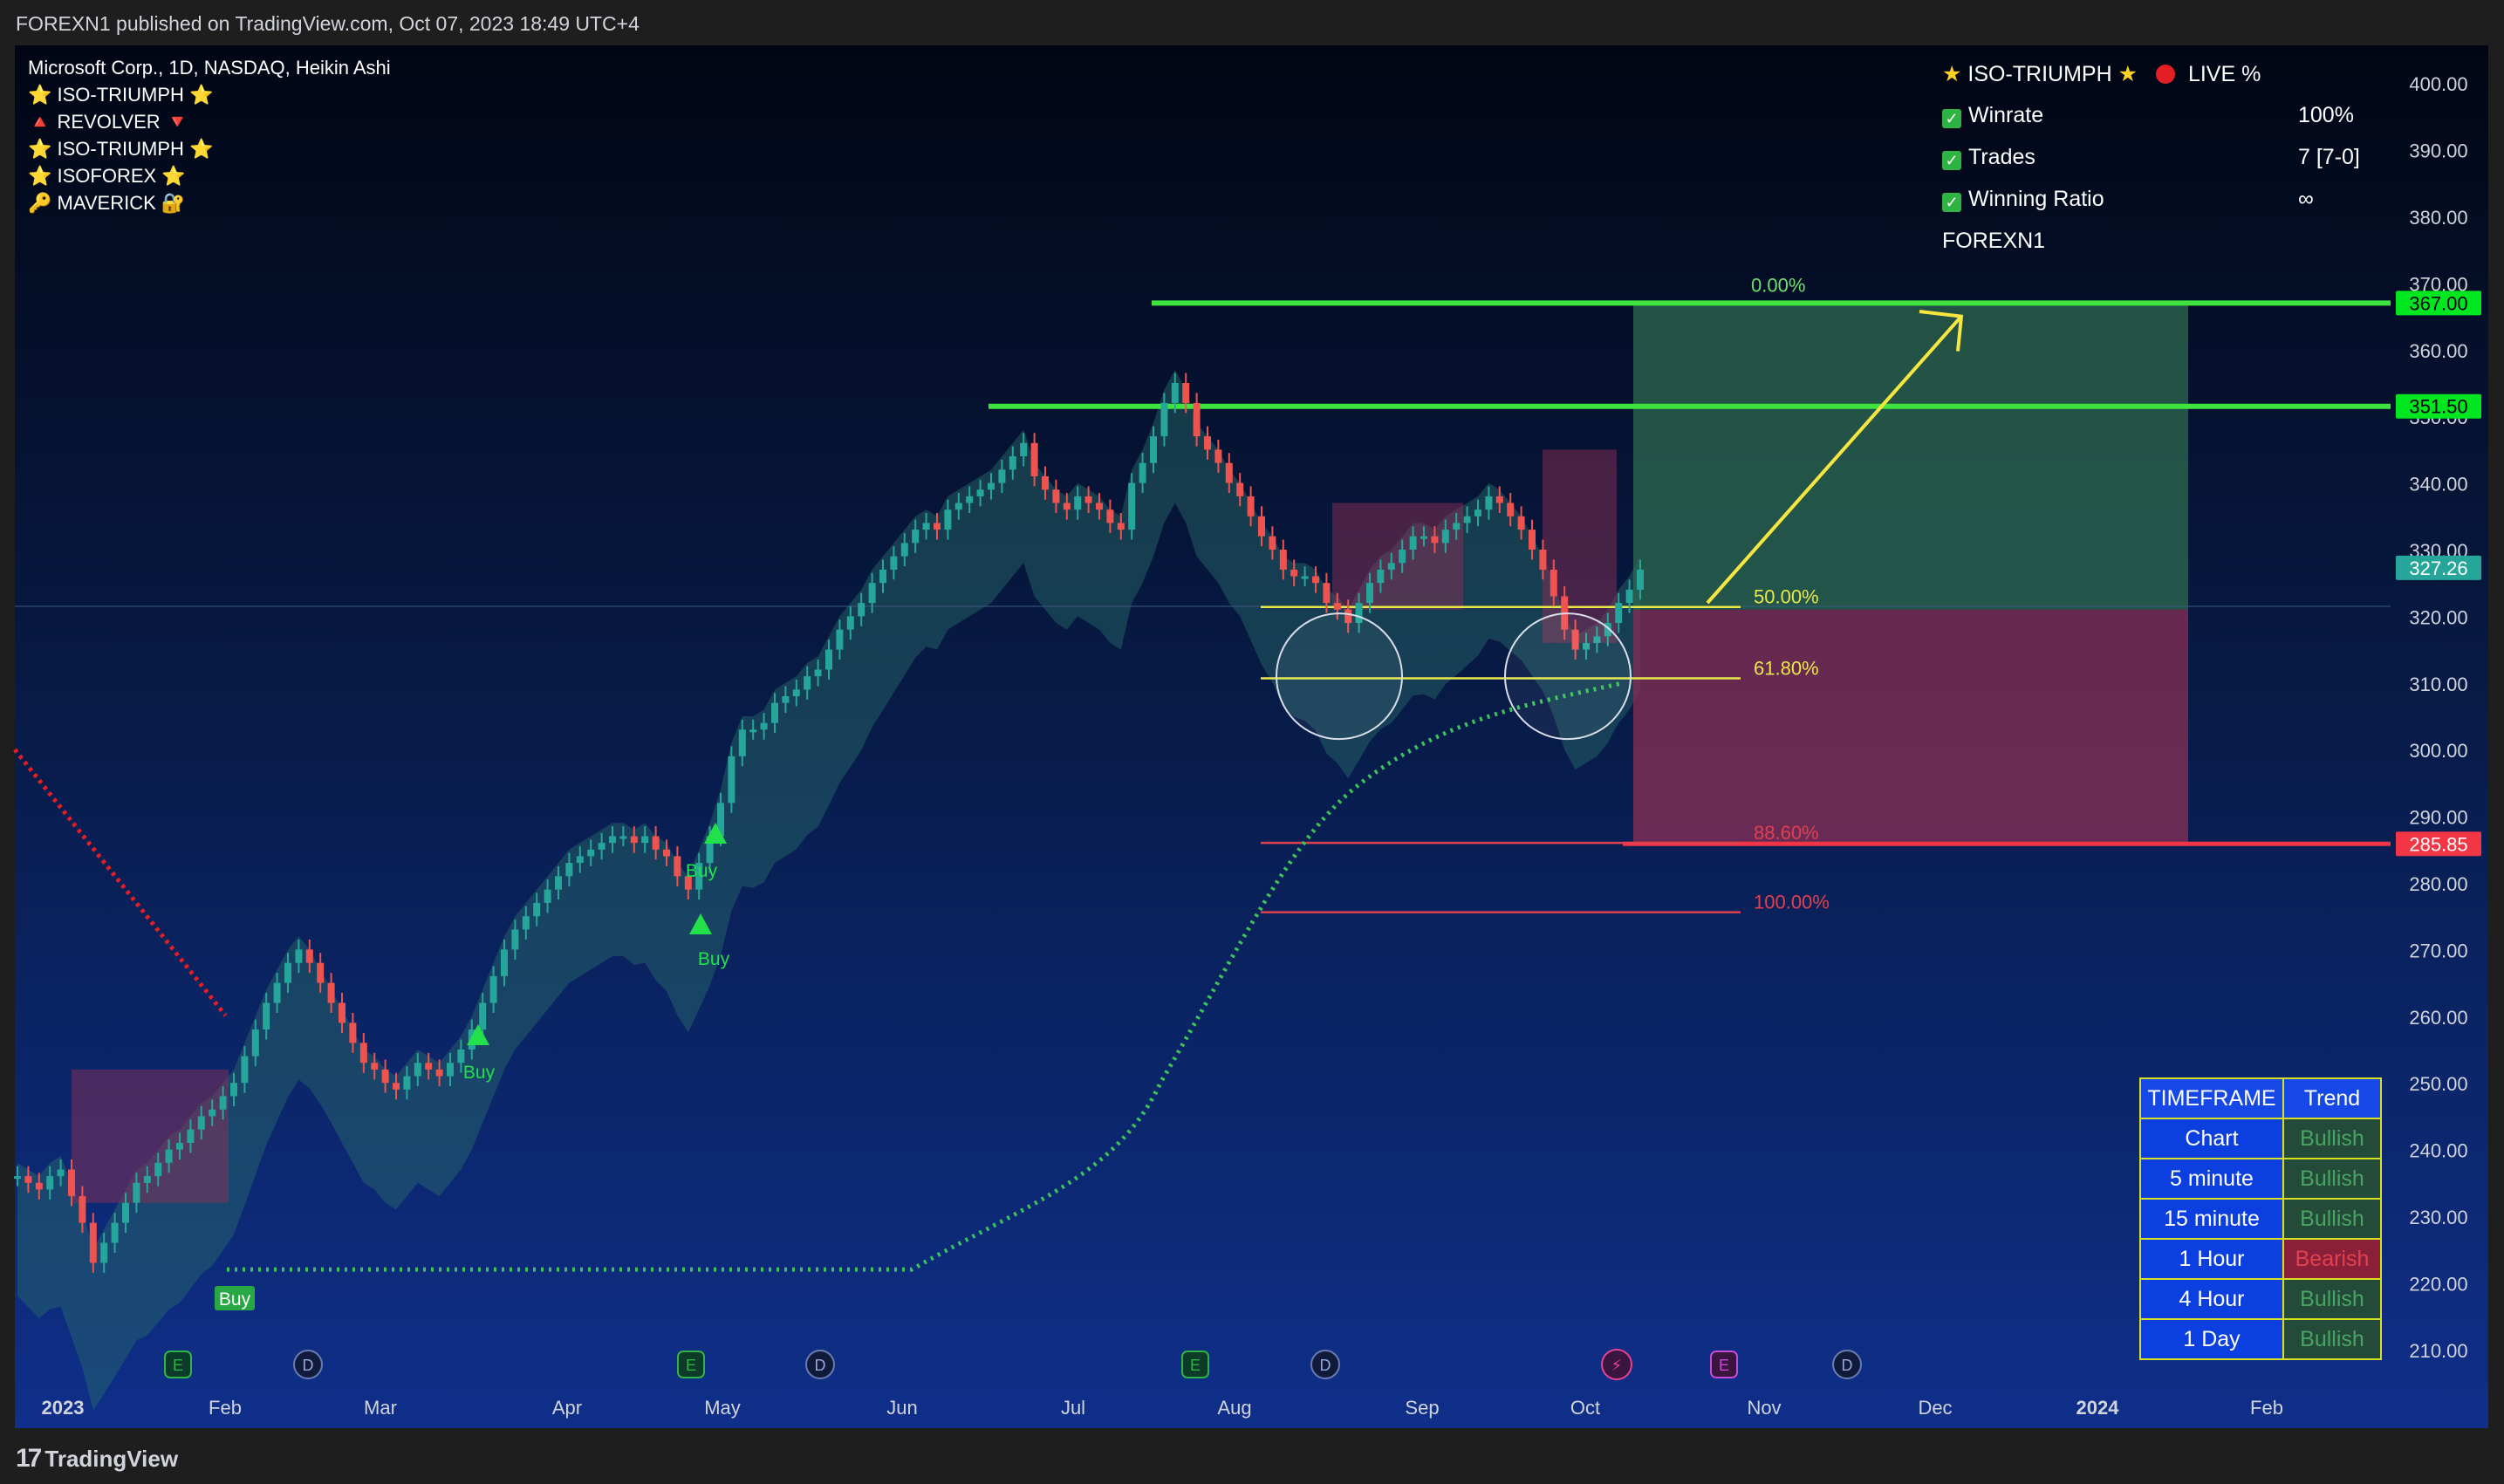 This screenshot has height=1484, width=2504. I want to click on fib-label: 0.00%, so click(1778, 285).